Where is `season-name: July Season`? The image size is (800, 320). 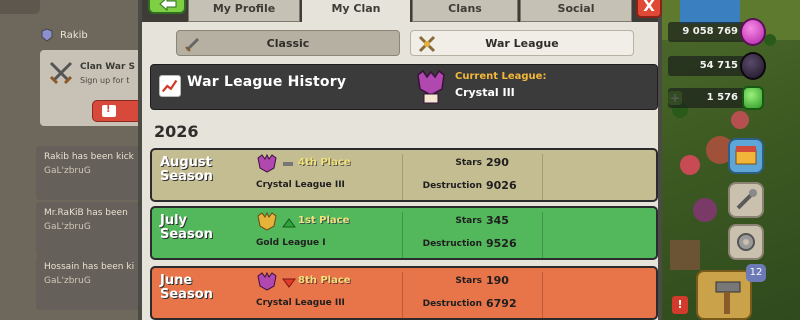 season-name: July Season is located at coordinates (186, 227).